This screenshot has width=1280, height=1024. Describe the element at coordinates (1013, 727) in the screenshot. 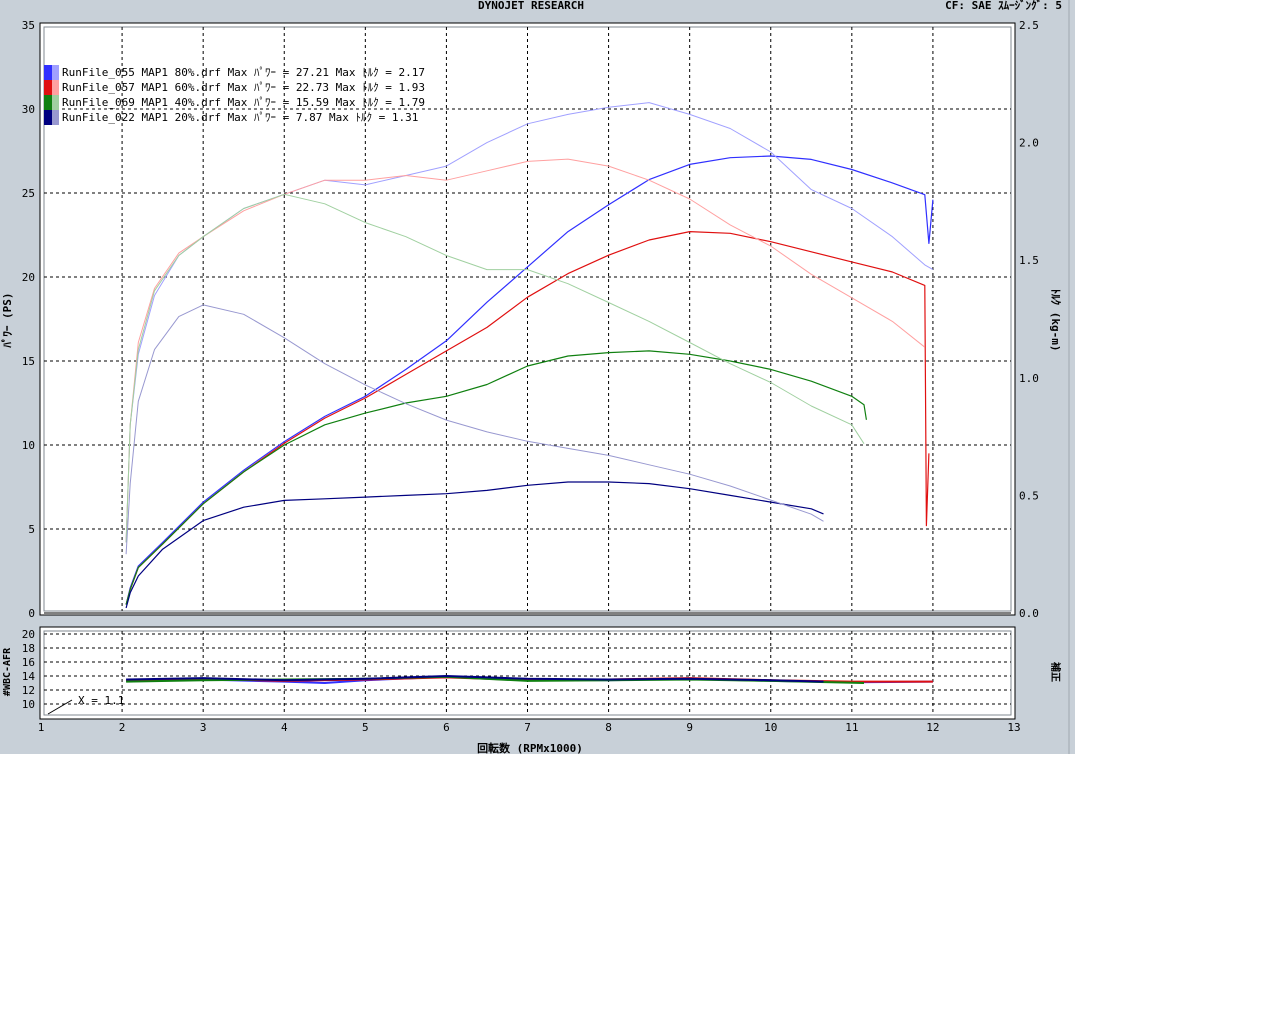

I see `x-tick-label: 13` at that location.